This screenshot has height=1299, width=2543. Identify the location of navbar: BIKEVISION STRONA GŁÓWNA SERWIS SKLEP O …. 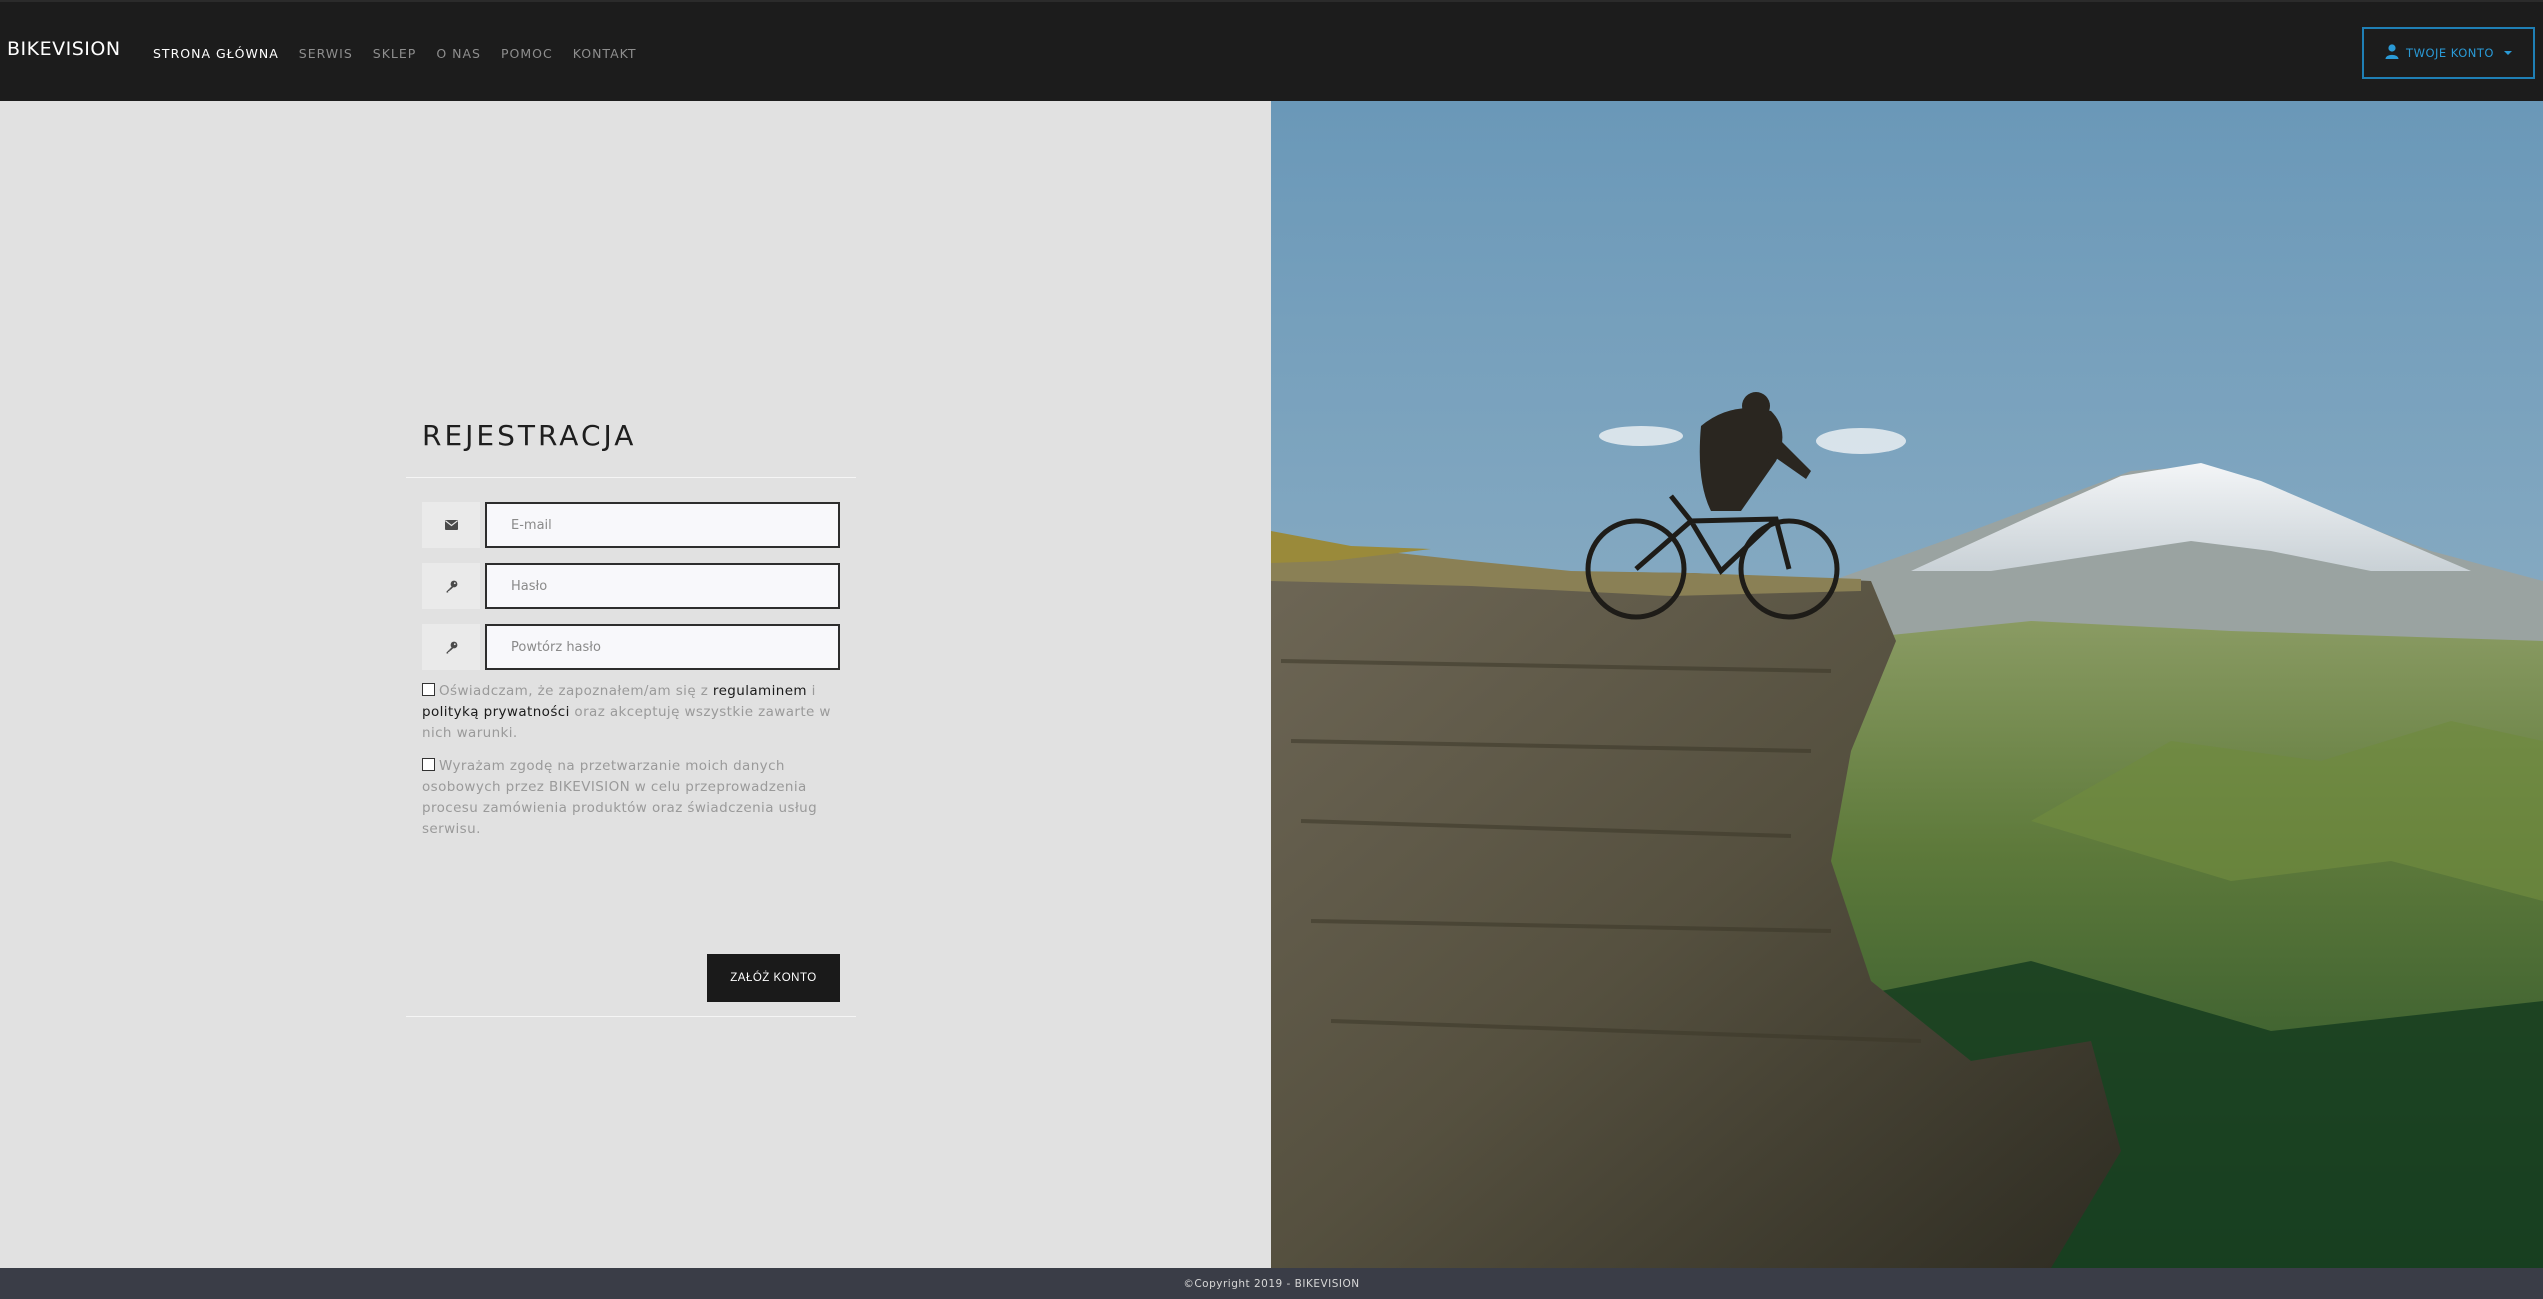
(1271, 50).